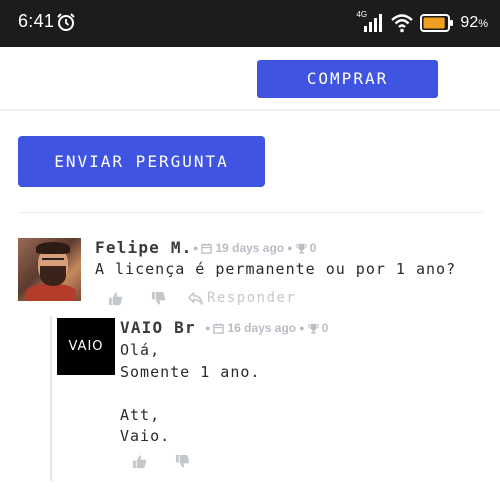  I want to click on reply-thread-line, so click(51, 398).